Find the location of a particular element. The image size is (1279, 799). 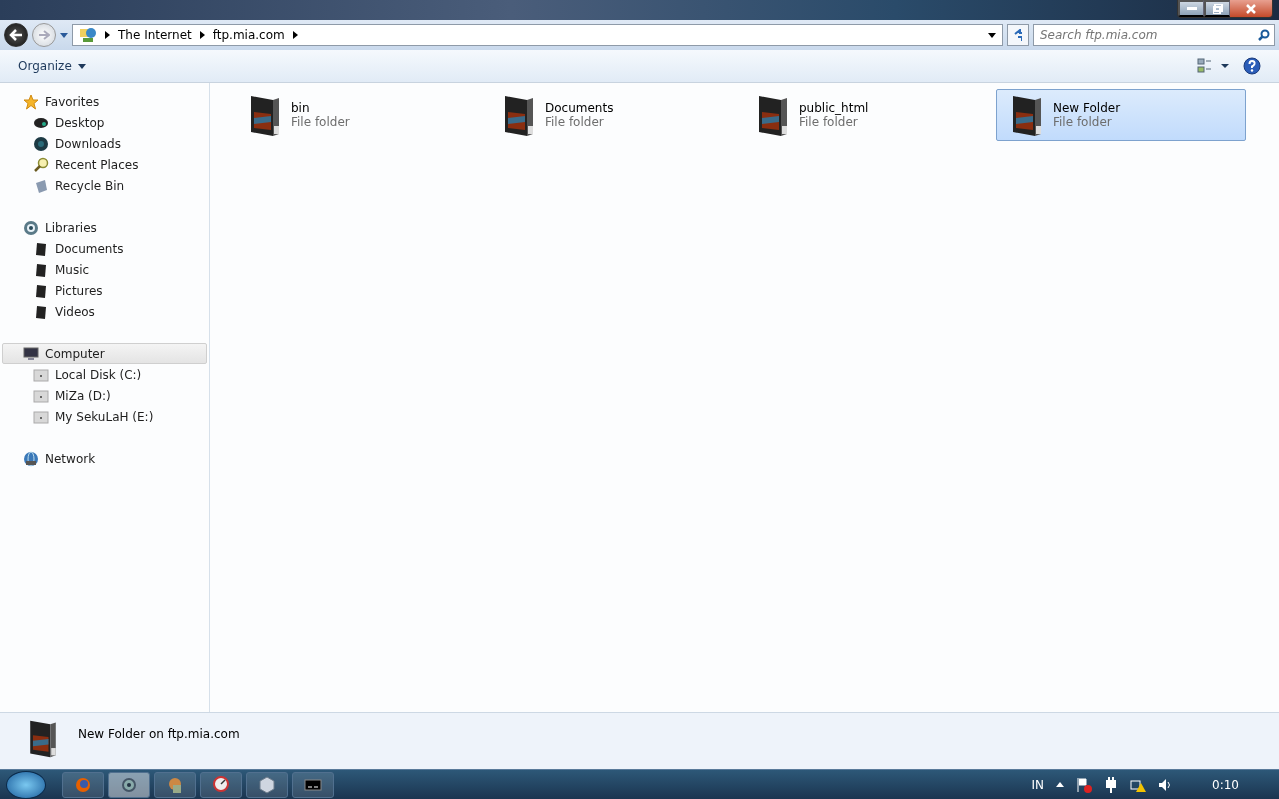

back-button is located at coordinates (16, 35).